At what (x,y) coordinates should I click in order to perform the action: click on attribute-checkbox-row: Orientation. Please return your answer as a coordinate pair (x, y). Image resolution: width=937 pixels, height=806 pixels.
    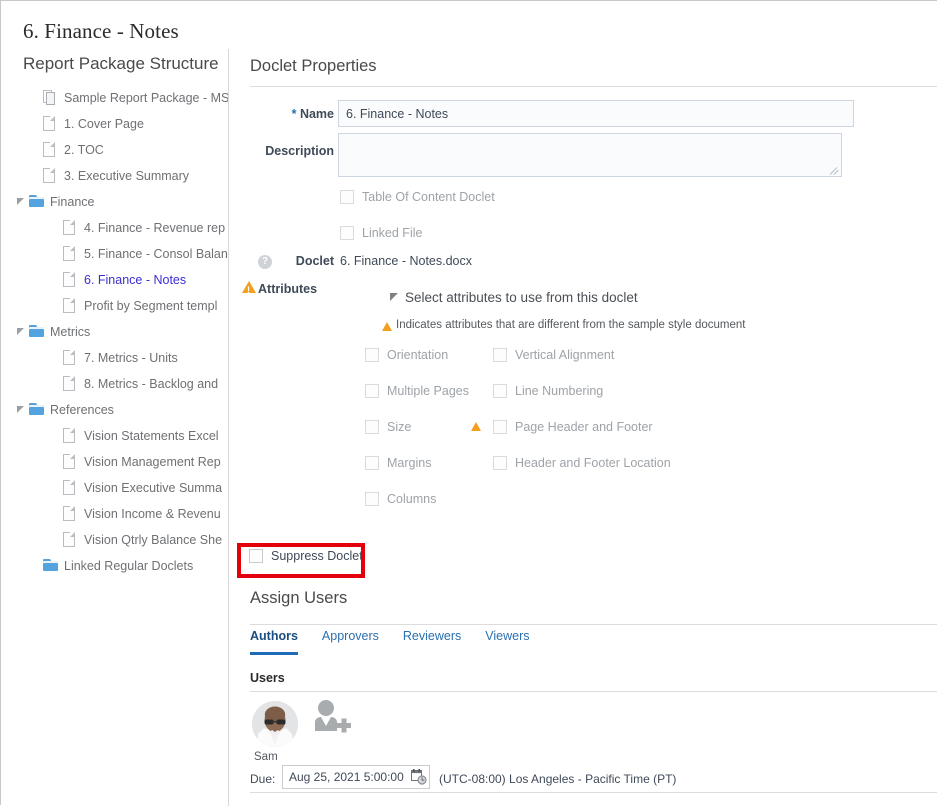
    Looking at the image, I should click on (406, 355).